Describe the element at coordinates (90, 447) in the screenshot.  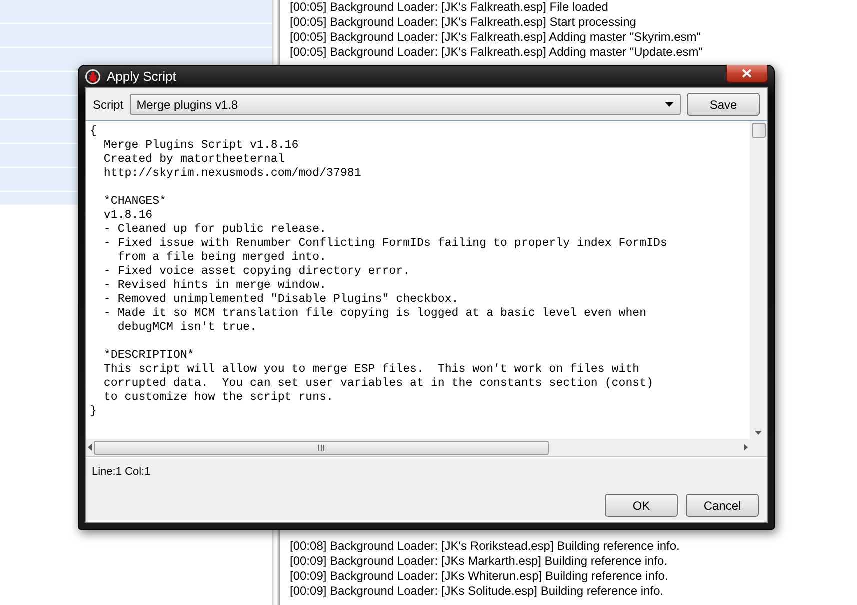
I see `scroll-left-icon` at that location.